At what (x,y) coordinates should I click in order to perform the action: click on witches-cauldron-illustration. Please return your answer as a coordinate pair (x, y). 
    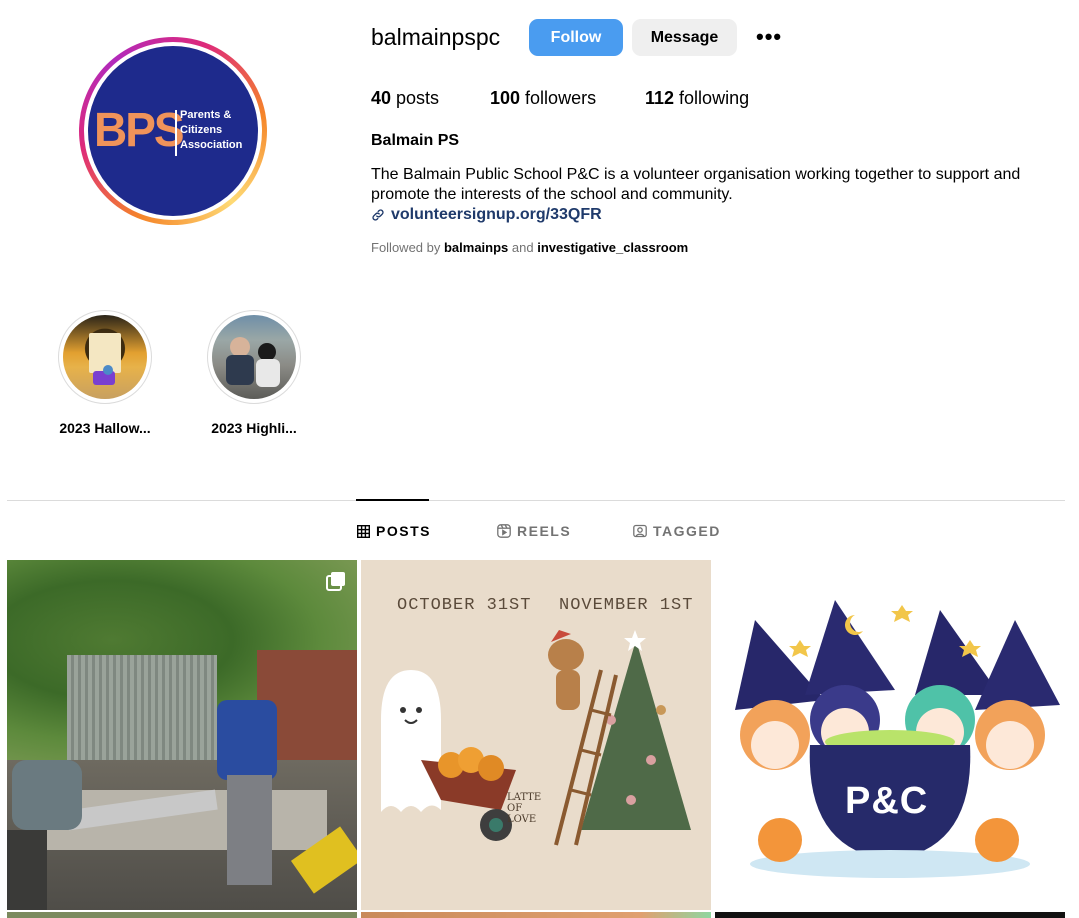
    Looking at the image, I should click on (897, 739).